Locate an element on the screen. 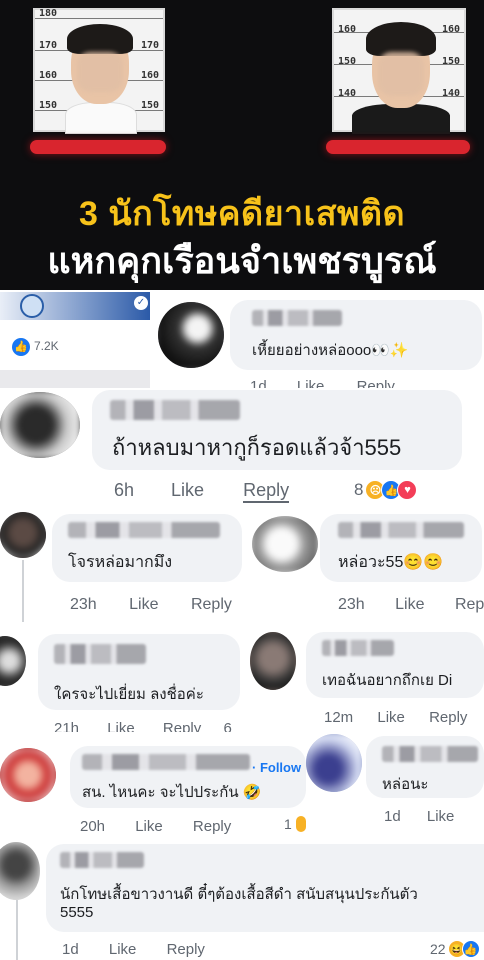 The width and height of the screenshot is (484, 960). reply-link: Rep is located at coordinates (469, 605).